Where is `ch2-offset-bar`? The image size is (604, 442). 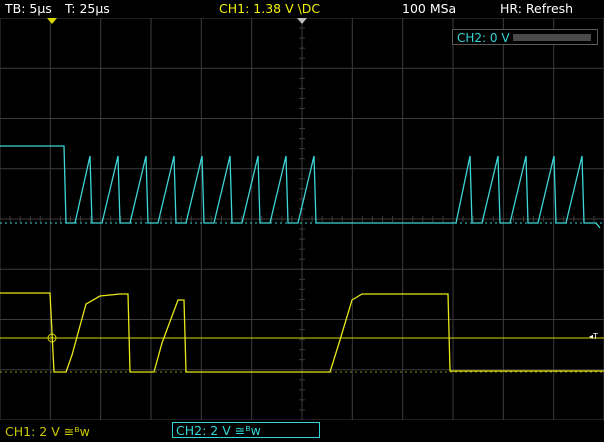
ch2-offset-bar is located at coordinates (552, 37).